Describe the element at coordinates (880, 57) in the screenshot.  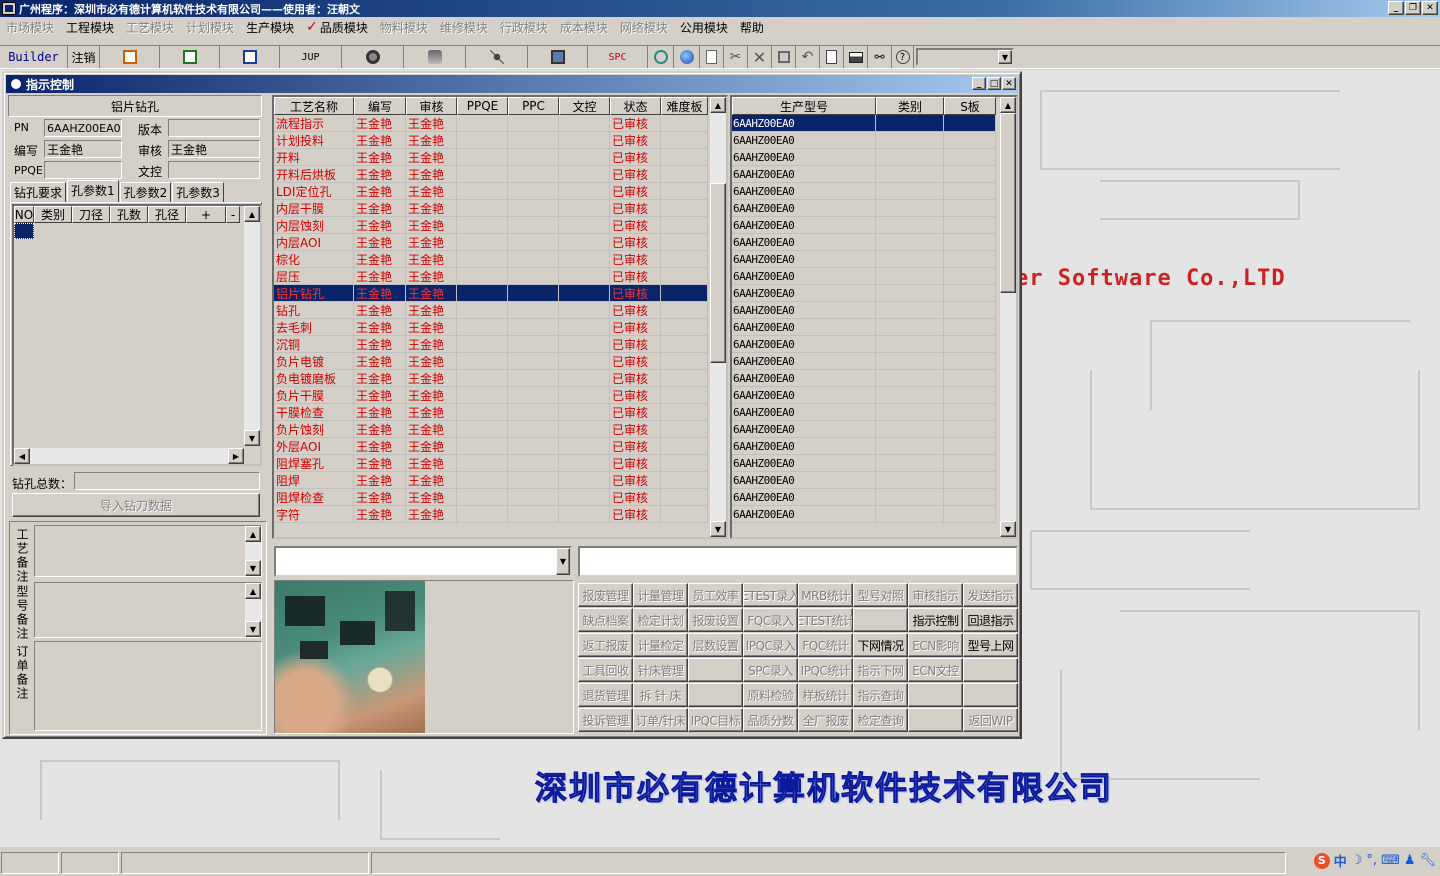
I see `find-button: ⚯` at that location.